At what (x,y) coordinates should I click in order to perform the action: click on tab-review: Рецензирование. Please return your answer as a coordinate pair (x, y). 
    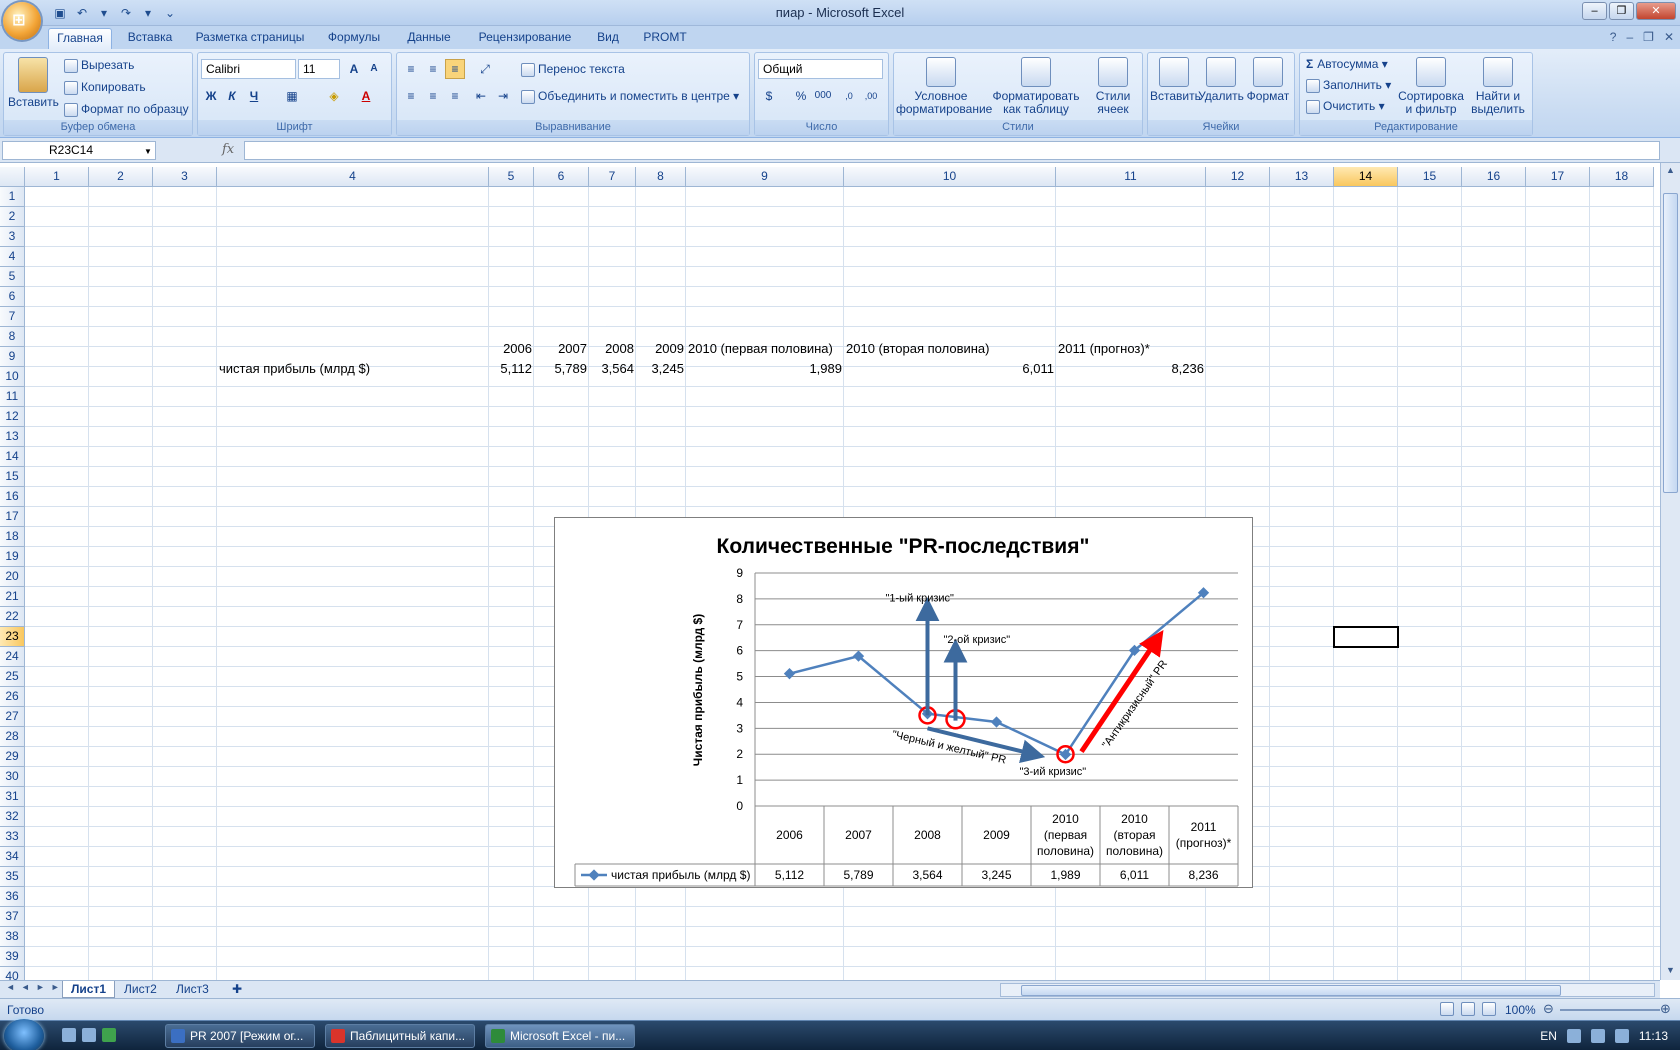
    Looking at the image, I should click on (525, 38).